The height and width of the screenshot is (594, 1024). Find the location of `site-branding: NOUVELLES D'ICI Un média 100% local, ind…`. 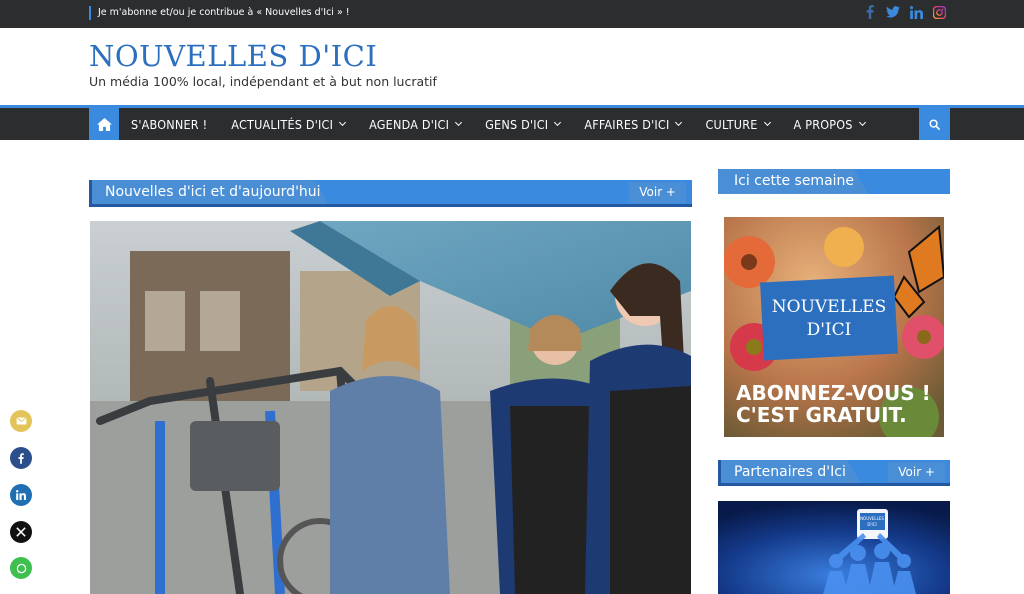

site-branding: NOUVELLES D'ICI Un média 100% local, ind… is located at coordinates (263, 64).